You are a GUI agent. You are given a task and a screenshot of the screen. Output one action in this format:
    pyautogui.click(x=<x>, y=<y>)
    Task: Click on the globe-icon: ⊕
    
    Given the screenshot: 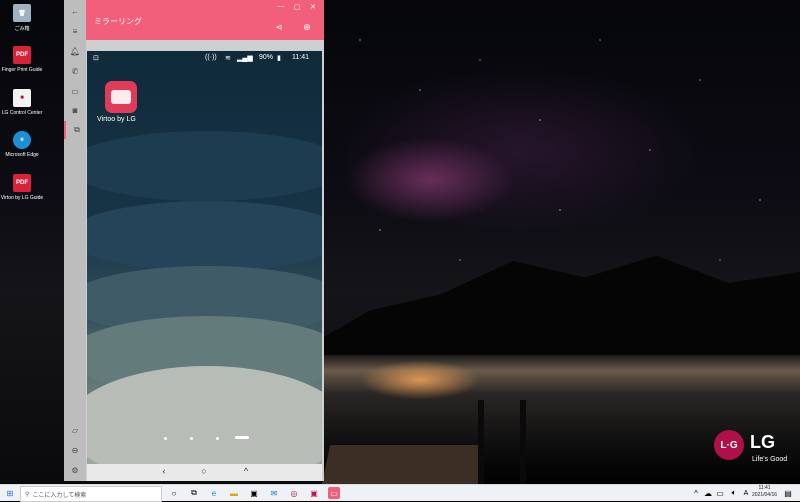 What is the action you would take?
    pyautogui.click(x=307, y=27)
    